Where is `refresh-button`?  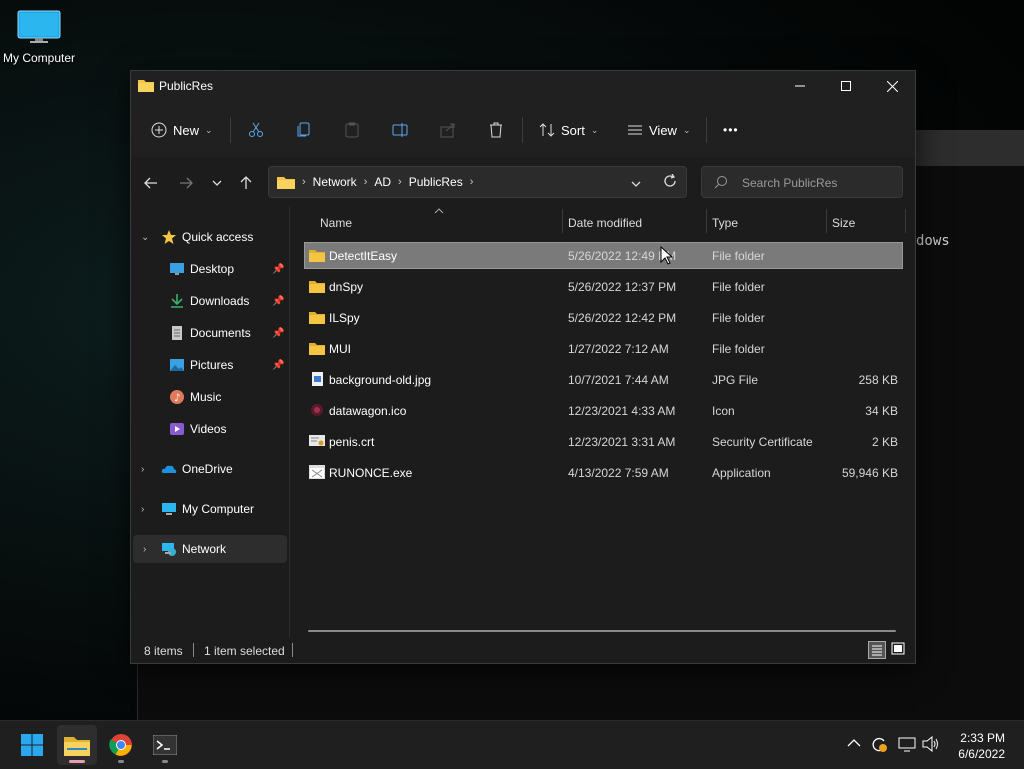
refresh-button is located at coordinates (670, 182).